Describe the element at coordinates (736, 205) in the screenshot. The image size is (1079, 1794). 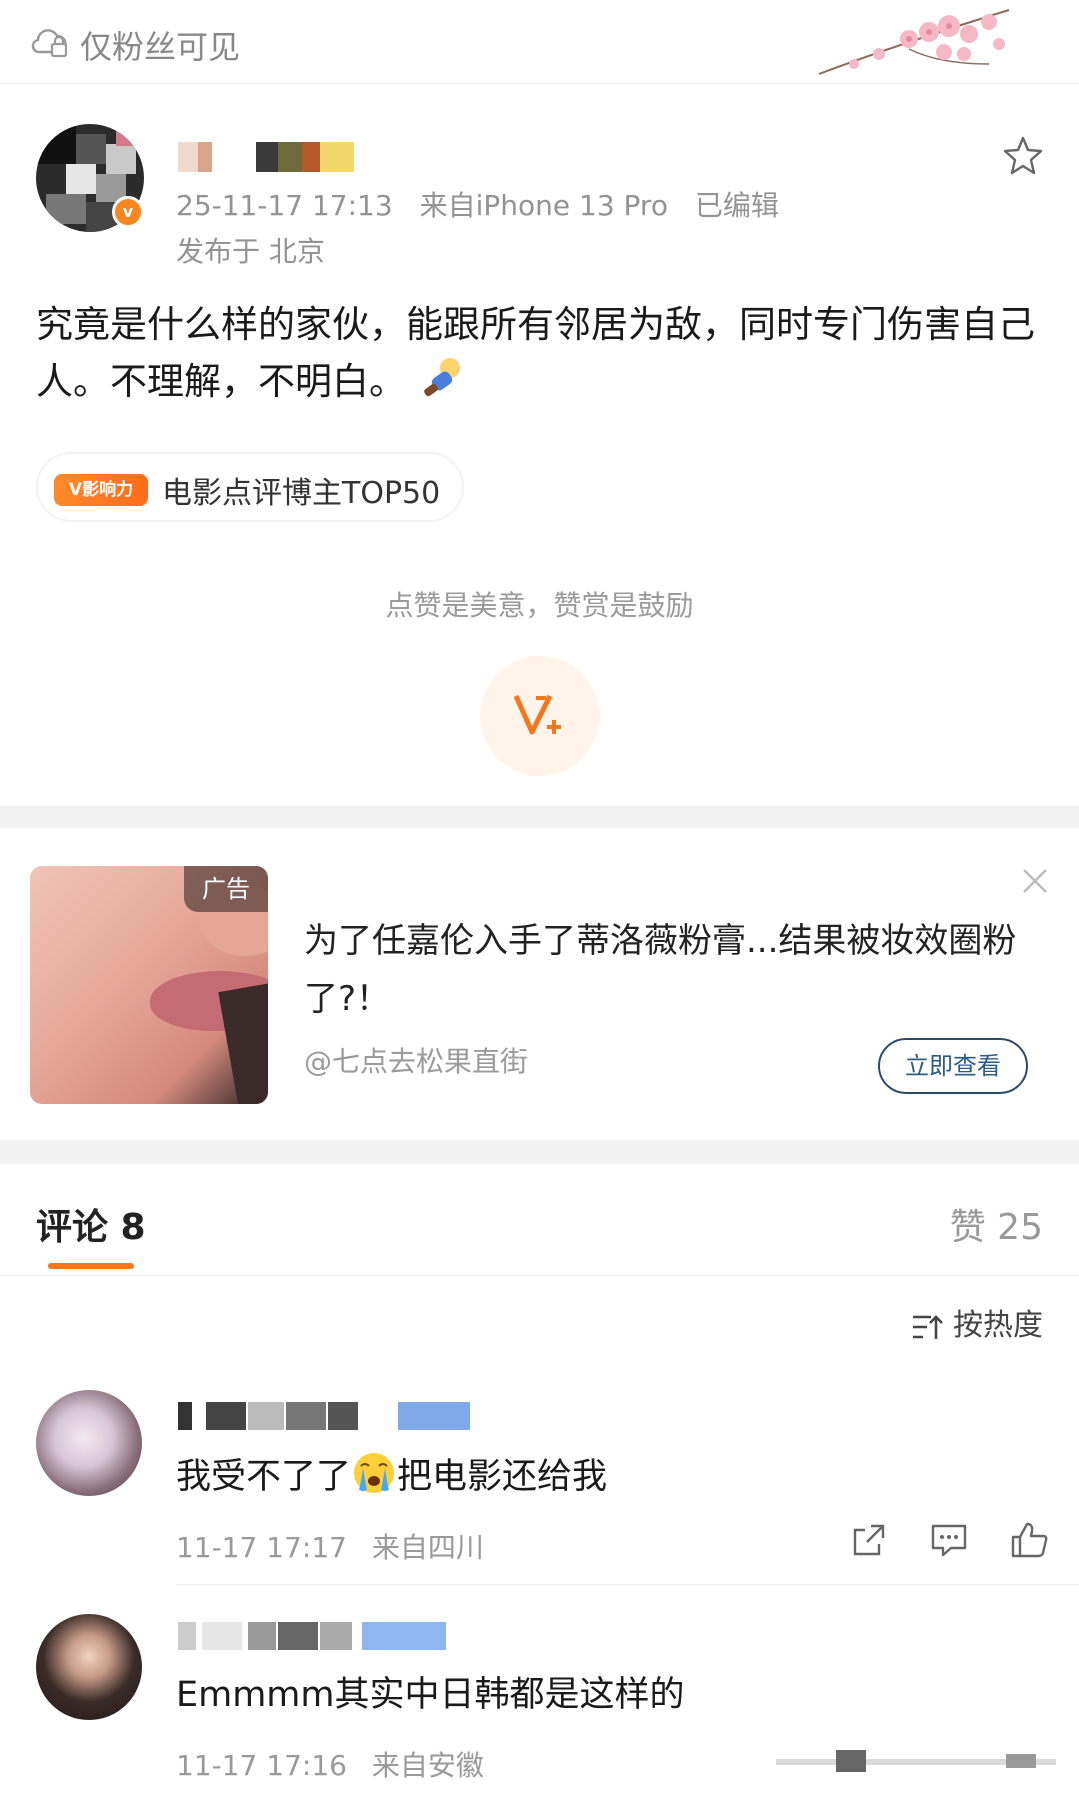
I see `post-edited: 已编辑` at that location.